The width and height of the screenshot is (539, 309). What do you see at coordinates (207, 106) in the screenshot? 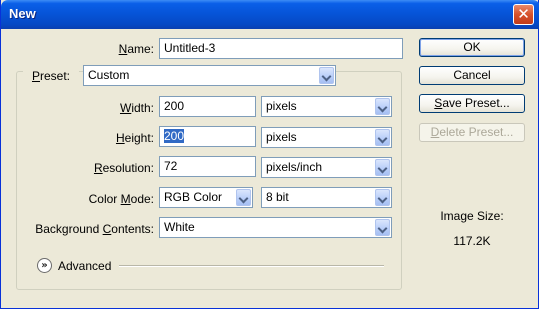
I see `width-input: 200` at bounding box center [207, 106].